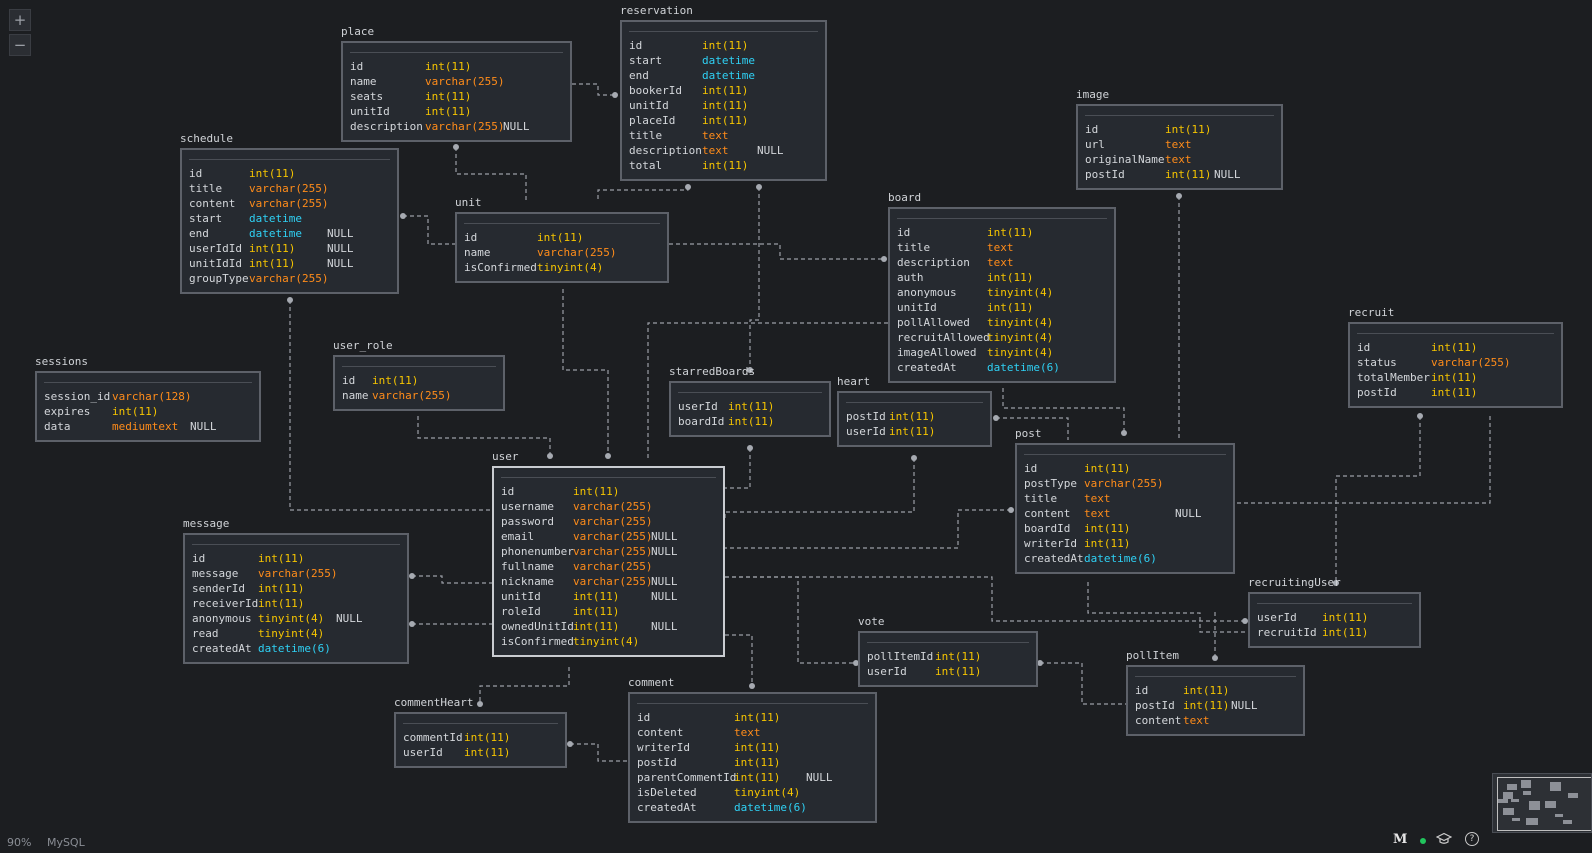 Image resolution: width=1592 pixels, height=853 pixels. What do you see at coordinates (608, 626) in the screenshot?
I see `column-row: ownedUnitId int(11) NULL` at bounding box center [608, 626].